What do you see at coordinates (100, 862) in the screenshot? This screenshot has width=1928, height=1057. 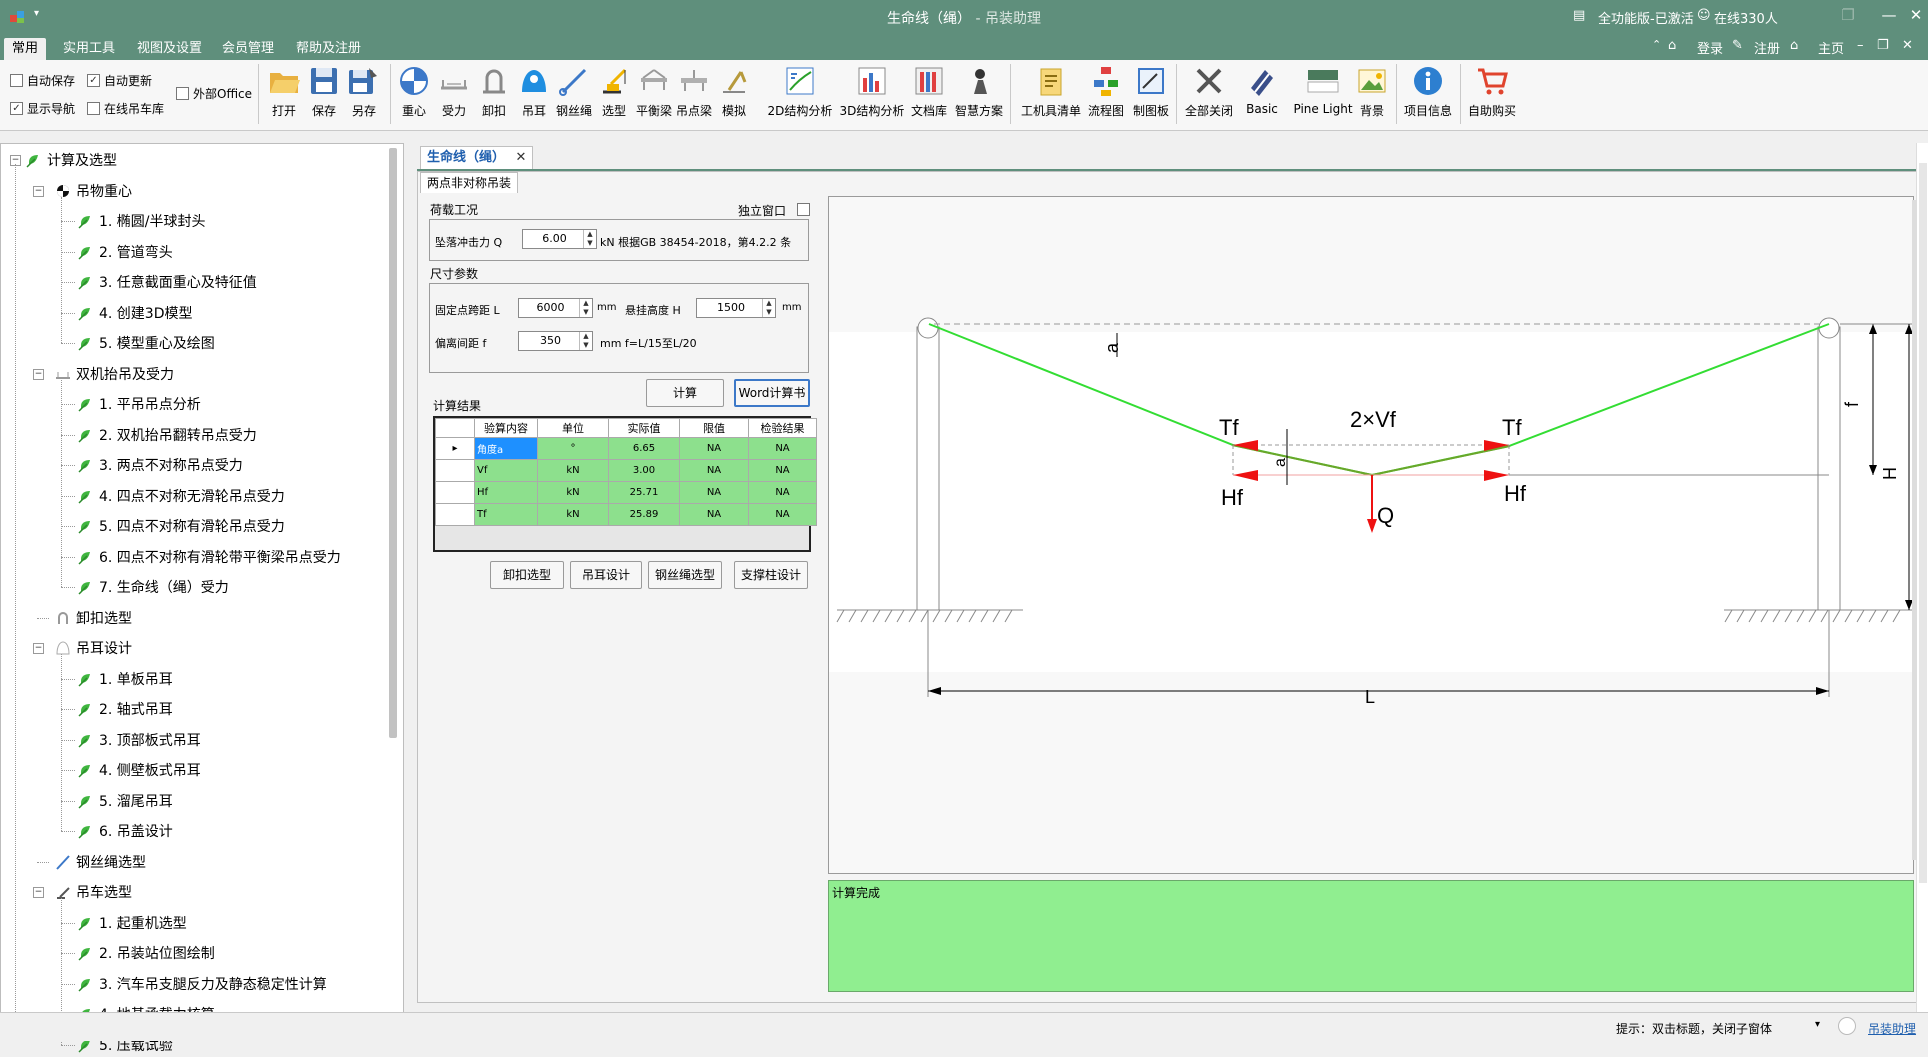 I see `tree-group-wire-rope: 钢丝绳选型` at bounding box center [100, 862].